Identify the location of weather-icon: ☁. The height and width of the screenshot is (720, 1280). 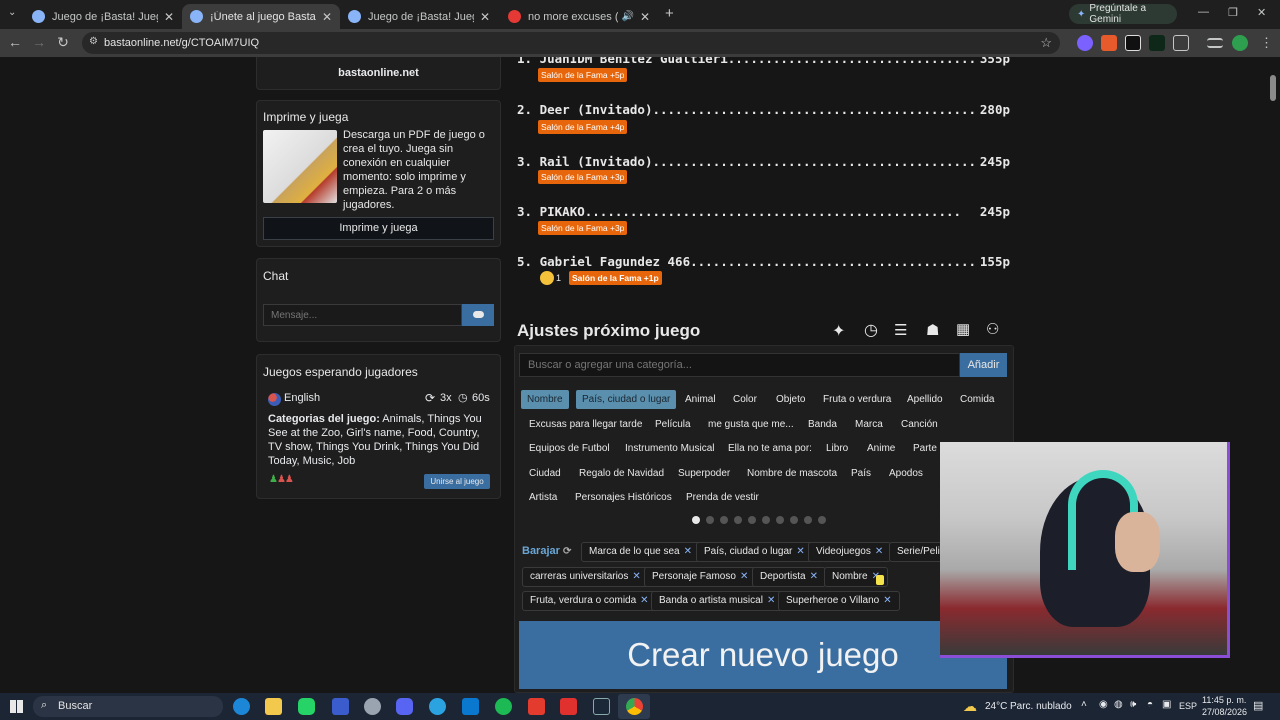
(970, 706).